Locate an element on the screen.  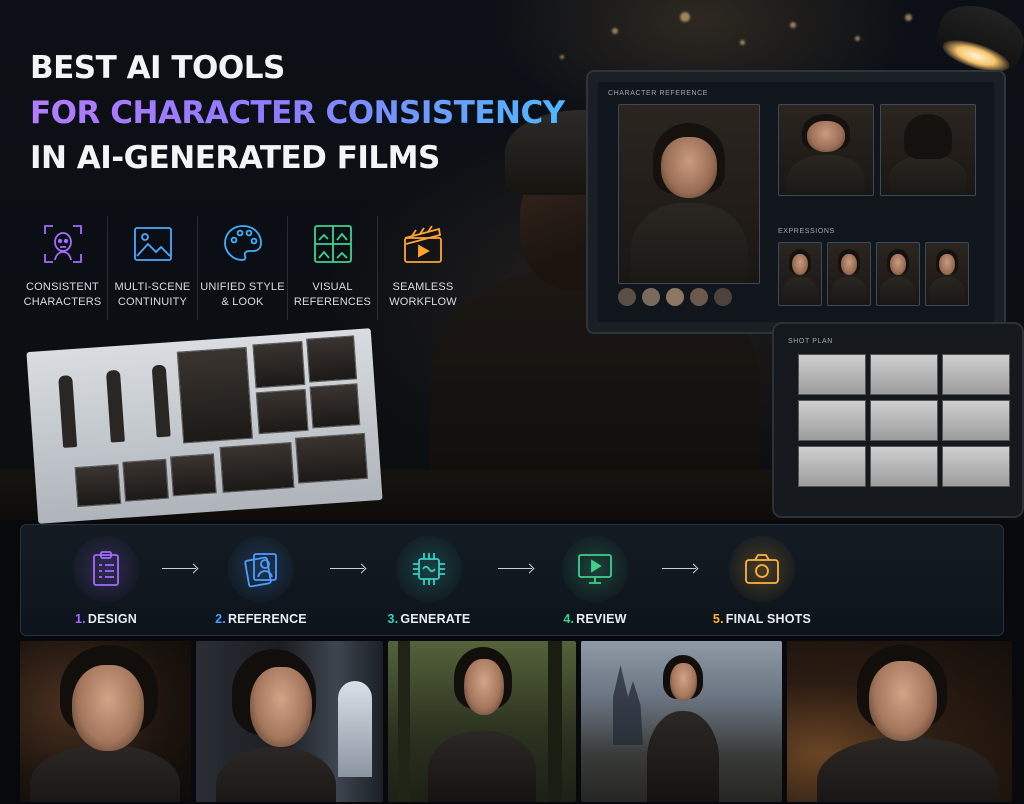
feature-label-1b: CHARACTERS is located at coordinates (62, 302).